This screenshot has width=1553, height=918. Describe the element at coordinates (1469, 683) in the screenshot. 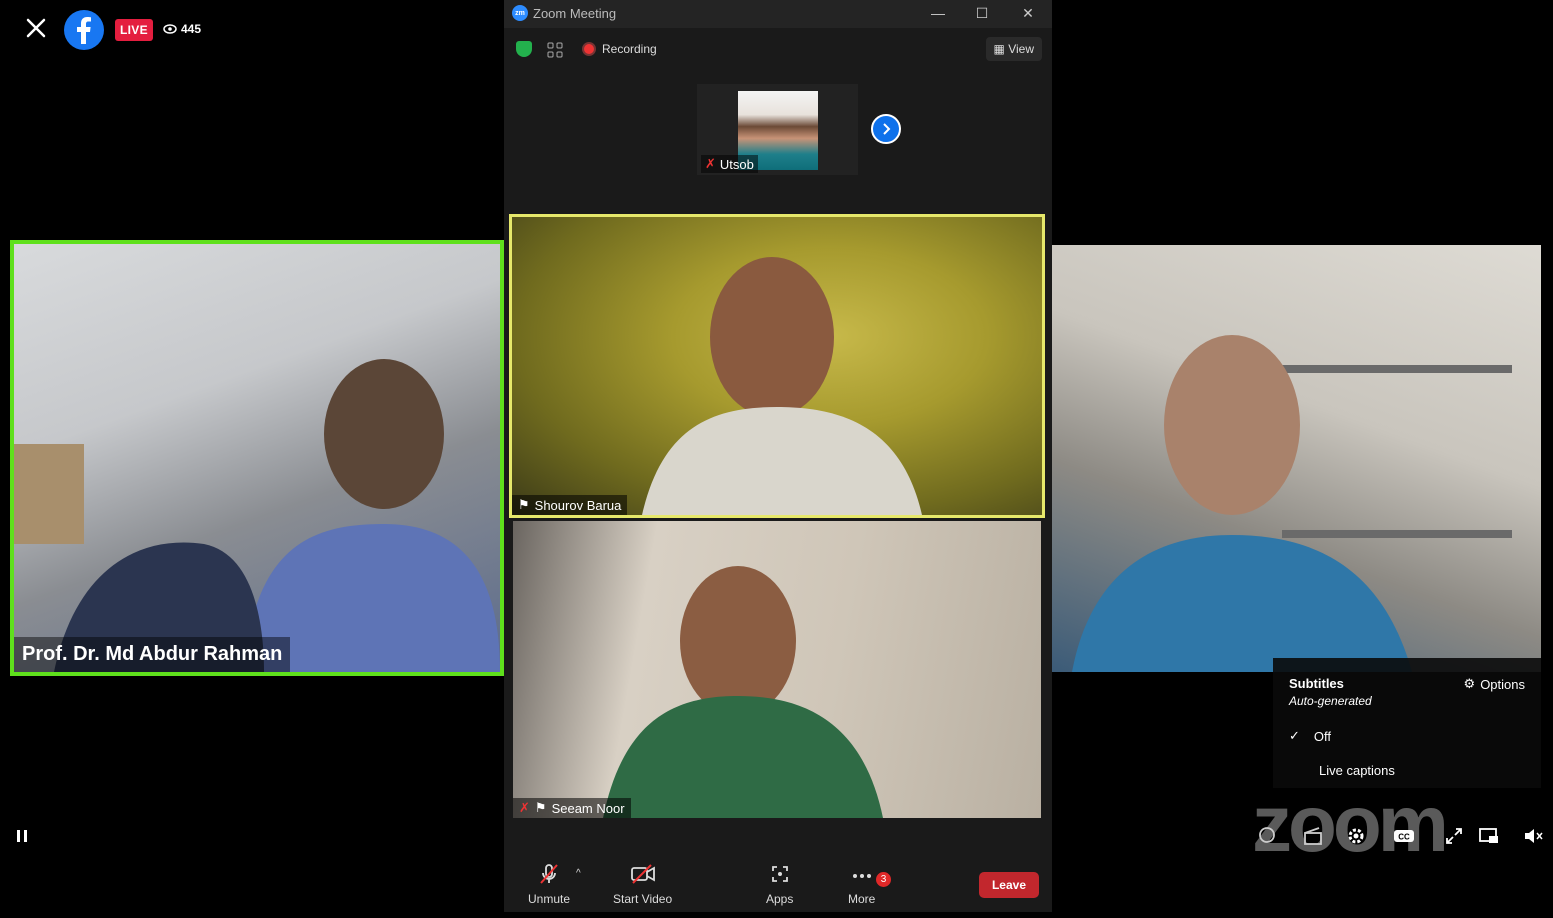

I see `gear-icon: ⚙` at that location.